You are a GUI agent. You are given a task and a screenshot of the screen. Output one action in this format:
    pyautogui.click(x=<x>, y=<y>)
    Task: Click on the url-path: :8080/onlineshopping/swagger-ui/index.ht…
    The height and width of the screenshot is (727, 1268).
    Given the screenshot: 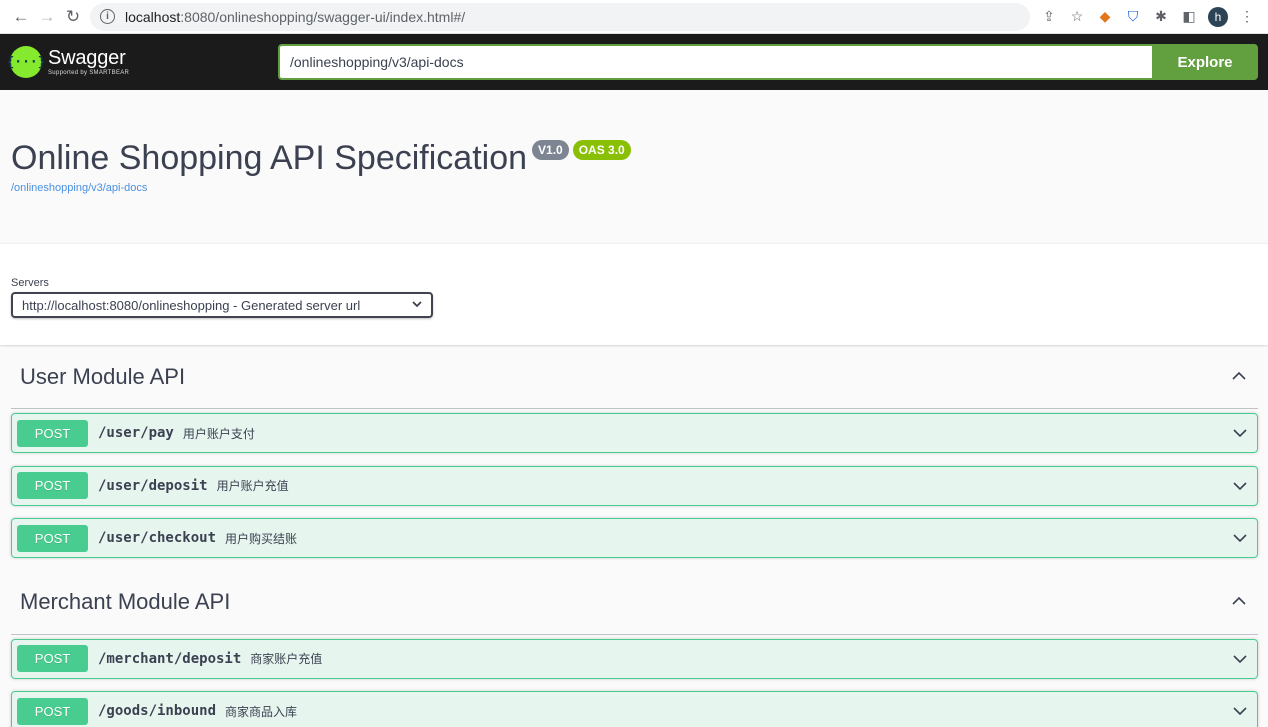 What is the action you would take?
    pyautogui.click(x=323, y=16)
    